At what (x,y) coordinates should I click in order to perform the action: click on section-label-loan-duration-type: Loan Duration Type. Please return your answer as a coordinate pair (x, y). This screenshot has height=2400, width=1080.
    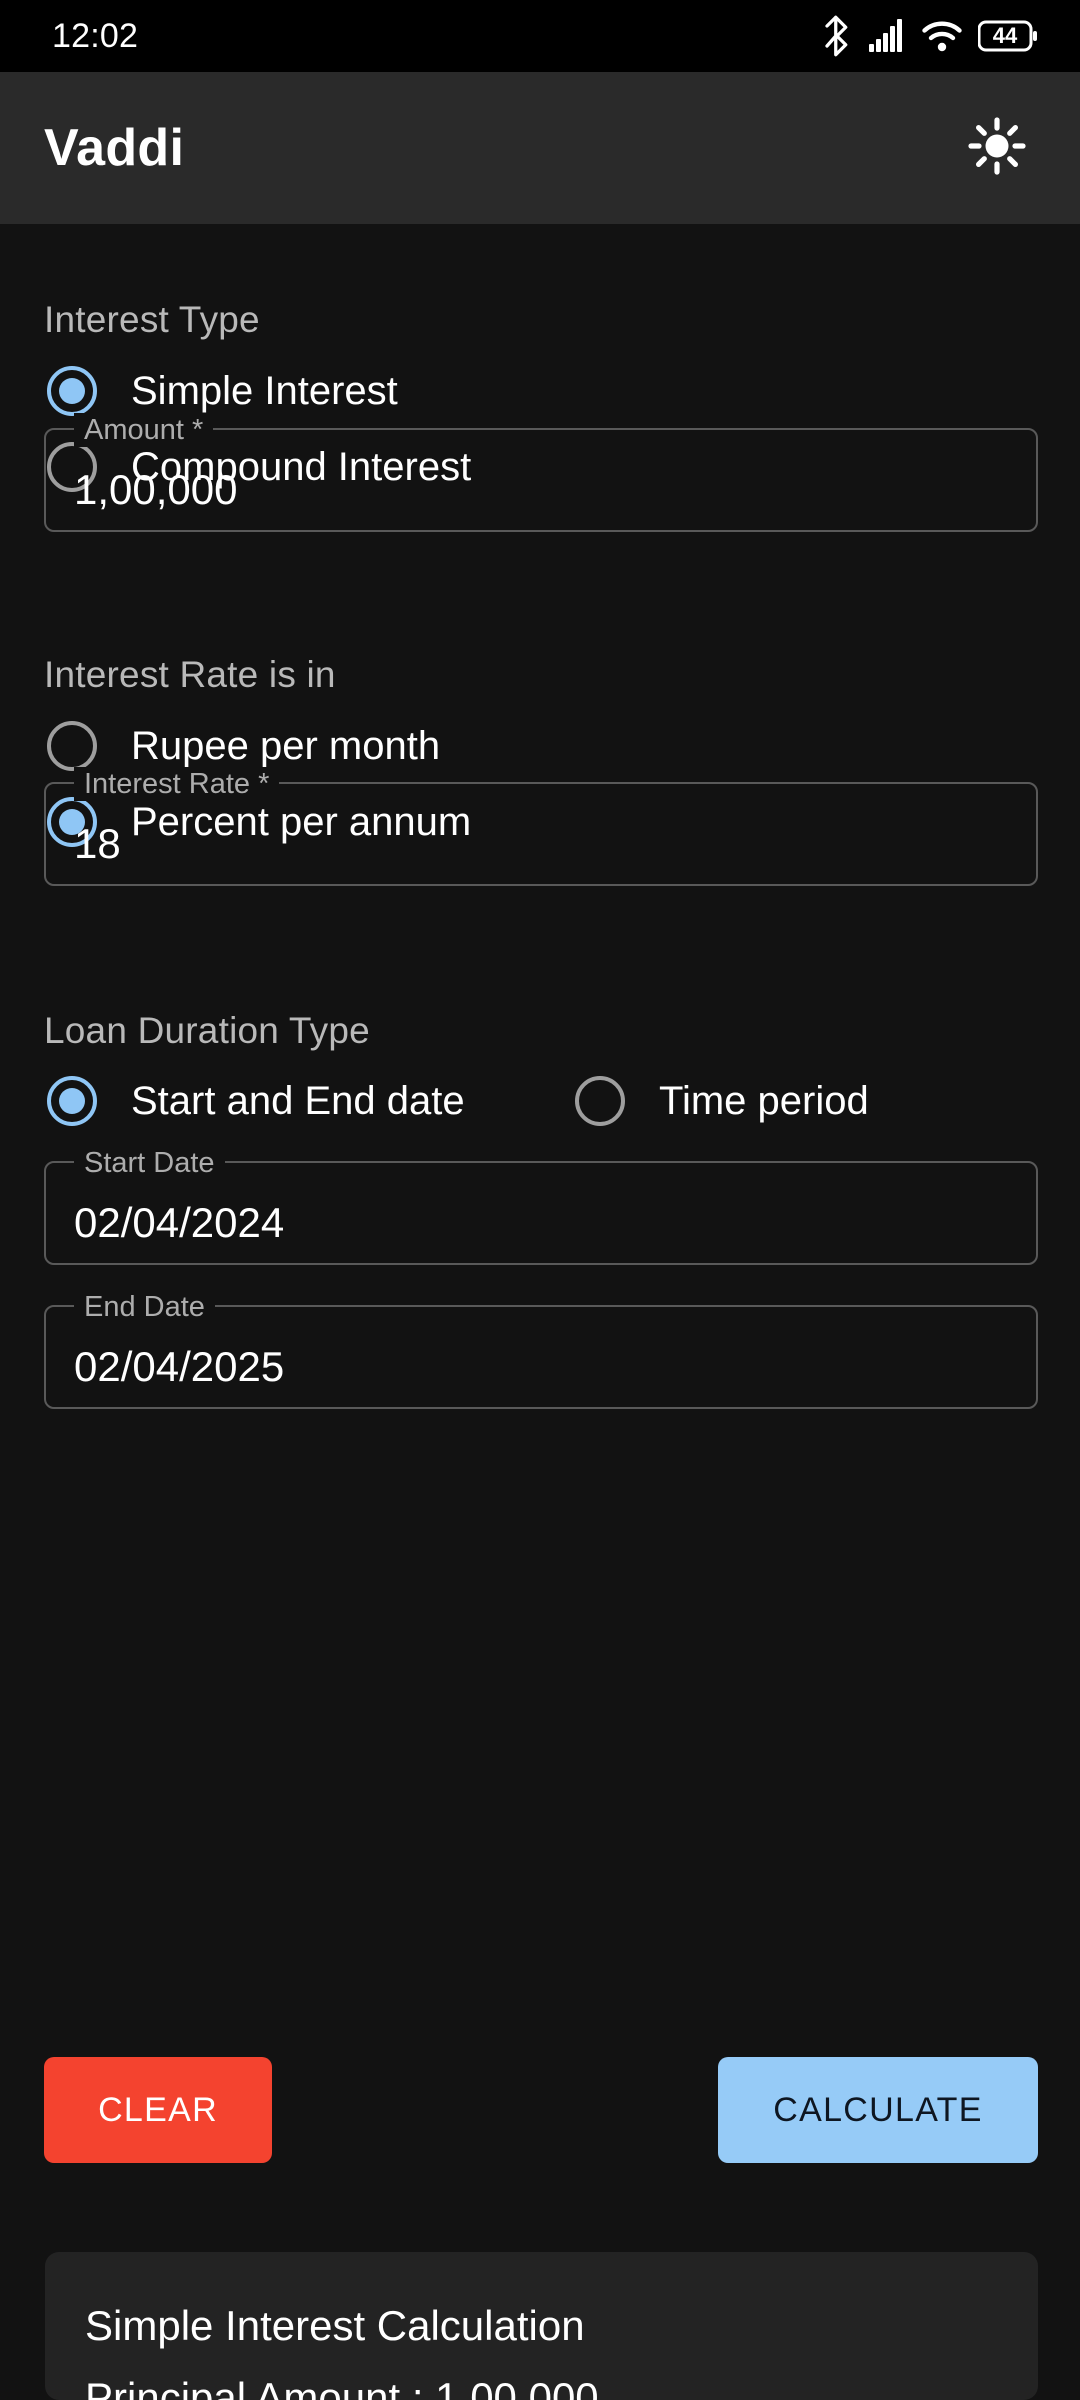
    Looking at the image, I should click on (207, 1030).